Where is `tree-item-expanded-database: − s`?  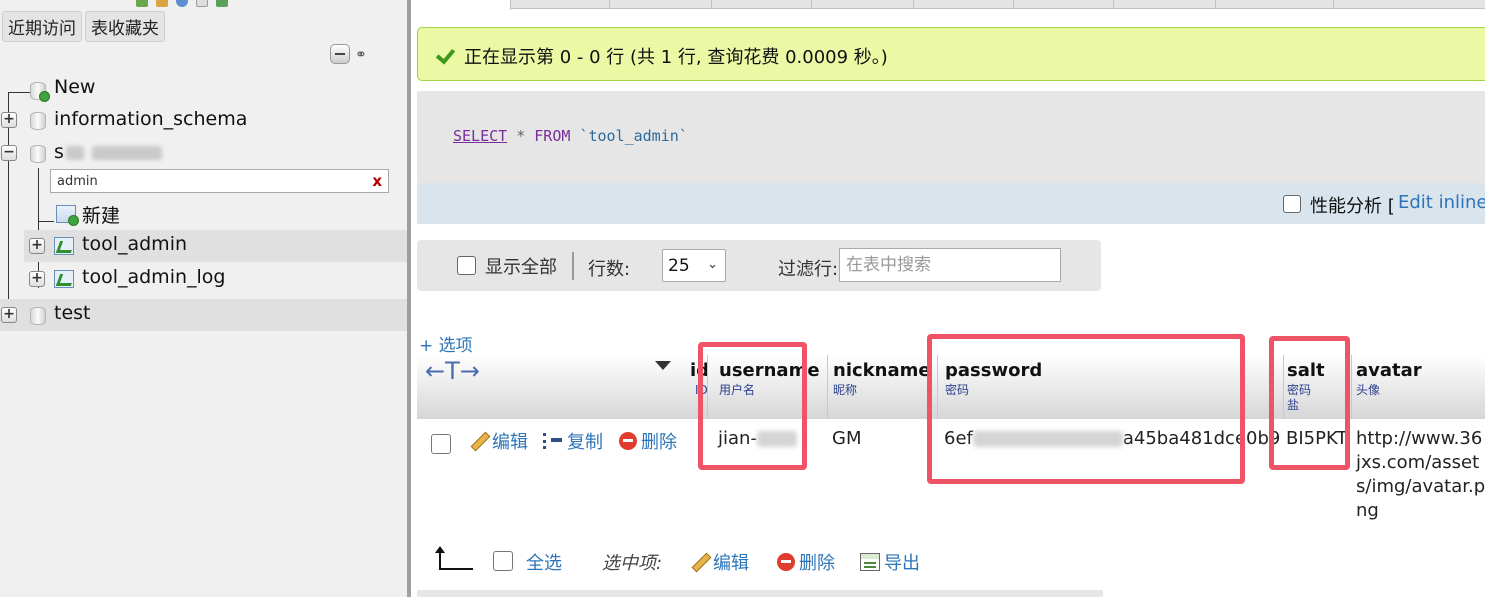 tree-item-expanded-database: − s is located at coordinates (203, 154).